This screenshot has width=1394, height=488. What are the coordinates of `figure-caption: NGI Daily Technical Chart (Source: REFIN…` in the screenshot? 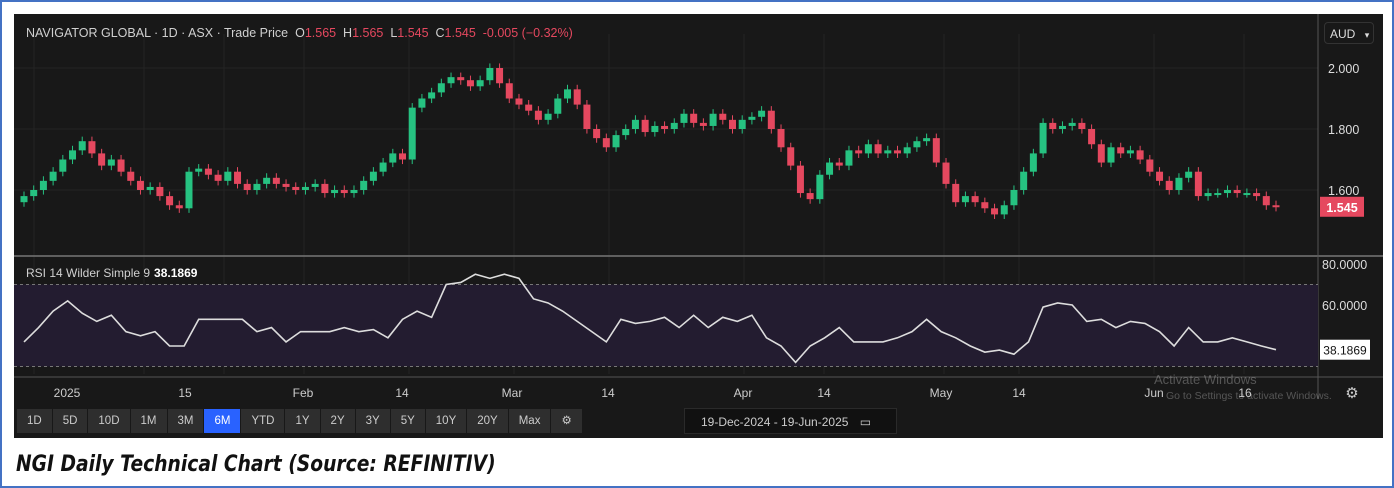 It's located at (256, 464).